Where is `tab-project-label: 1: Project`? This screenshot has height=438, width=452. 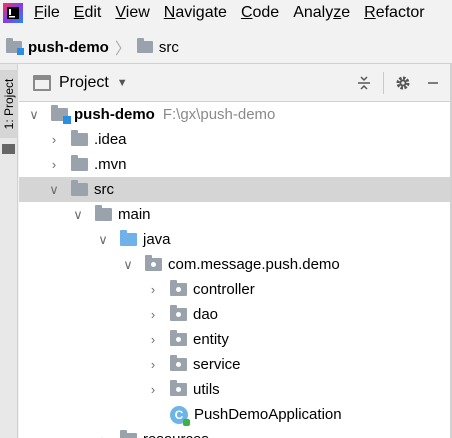
tab-project-label: 1: Project is located at coordinates (9, 104).